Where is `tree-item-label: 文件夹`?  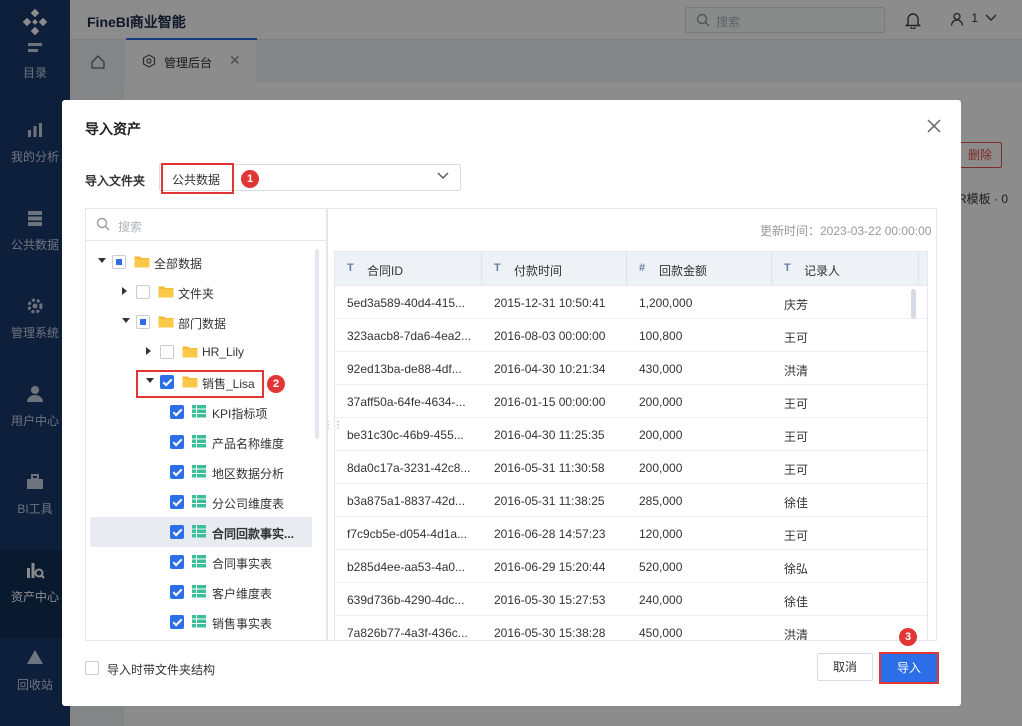 tree-item-label: 文件夹 is located at coordinates (196, 294).